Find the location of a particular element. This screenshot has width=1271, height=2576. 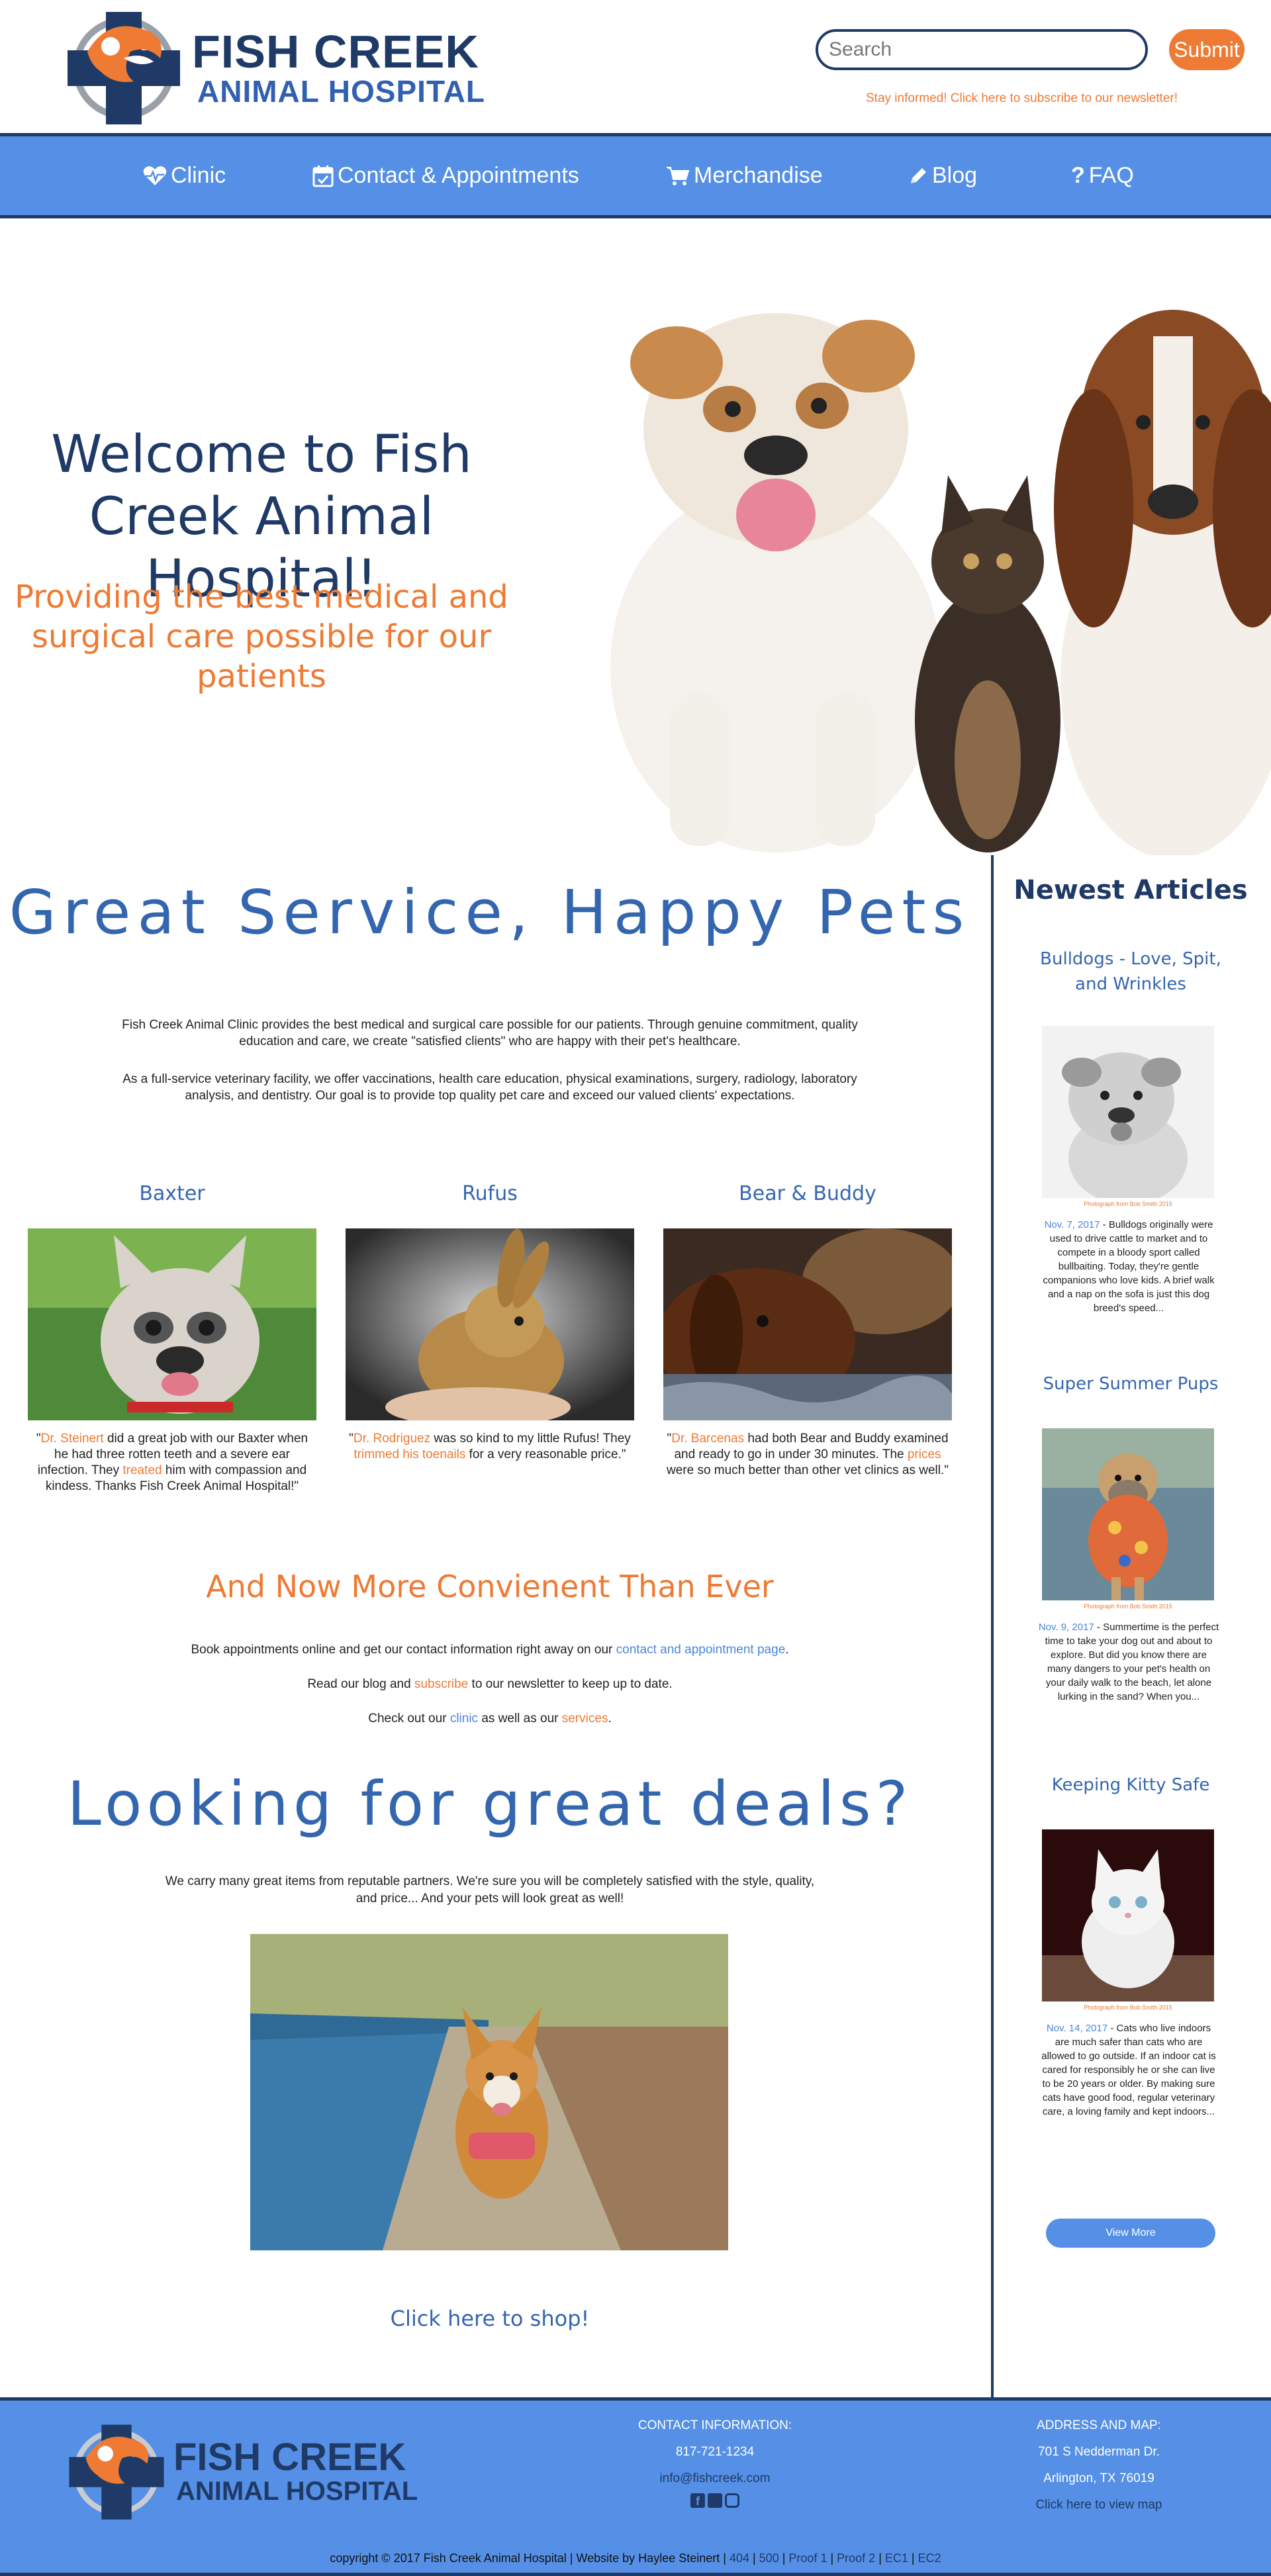

instagram-icon is located at coordinates (732, 2500).